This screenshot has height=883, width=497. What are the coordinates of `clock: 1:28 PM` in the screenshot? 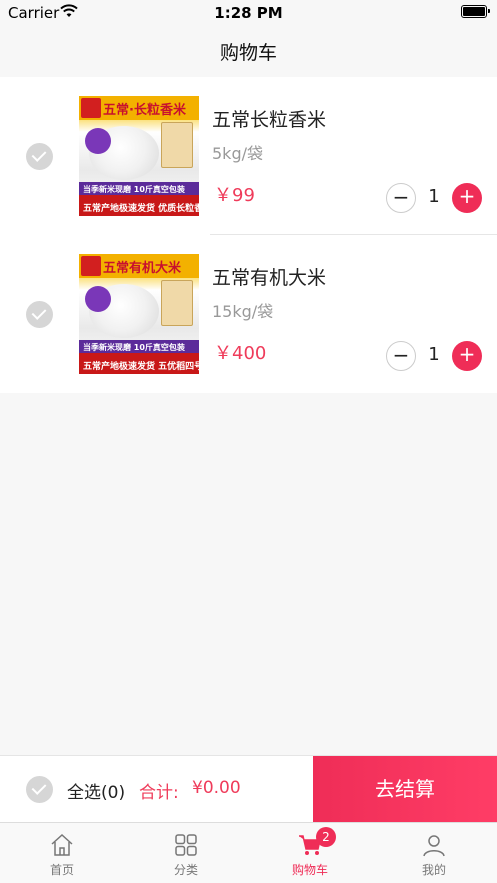 It's located at (248, 13).